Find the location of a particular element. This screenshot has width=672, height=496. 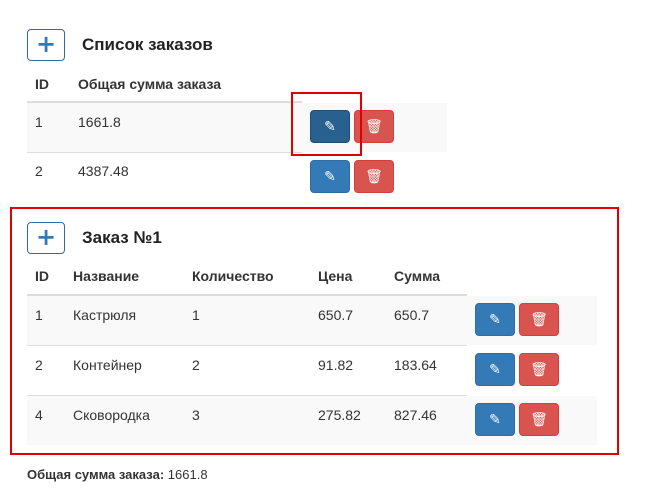

orders-row-2-total: 4387.48 is located at coordinates (103, 171).